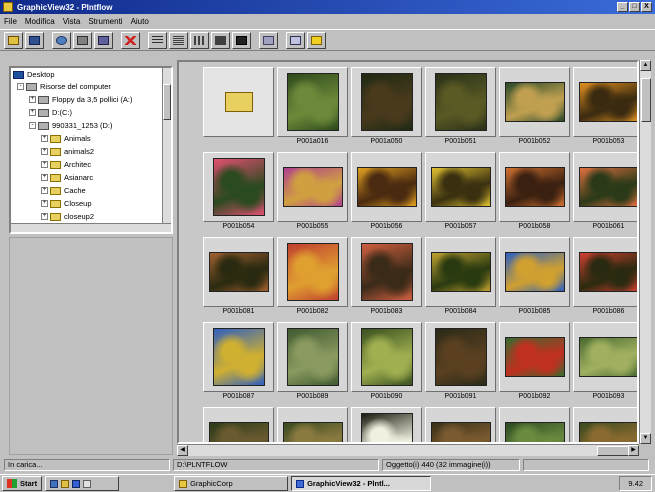 Image resolution: width=655 pixels, height=492 pixels. Describe the element at coordinates (605, 106) in the screenshot. I see `image-thumbnail: P001b053` at that location.